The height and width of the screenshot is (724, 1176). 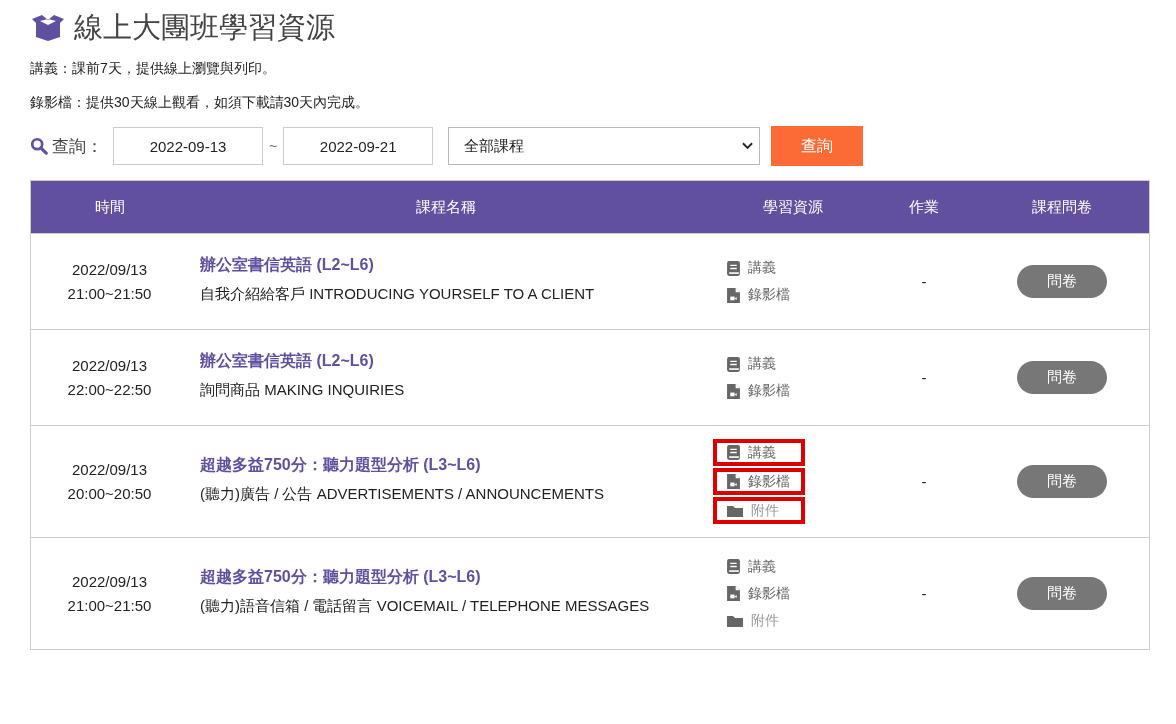 I want to click on column-header: 學習資源, so click(x=788, y=207).